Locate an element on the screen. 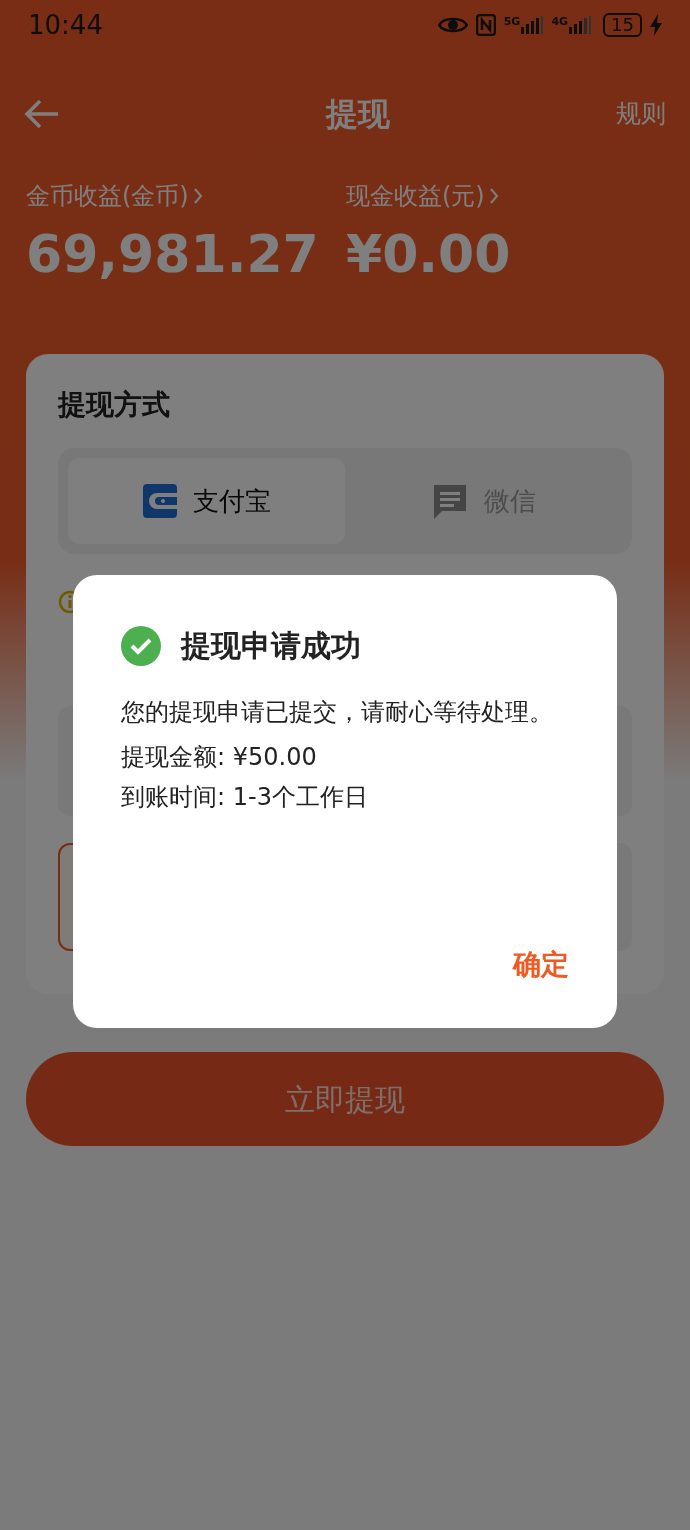 This screenshot has width=690, height=1530. battery-indicator: 15 is located at coordinates (622, 25).